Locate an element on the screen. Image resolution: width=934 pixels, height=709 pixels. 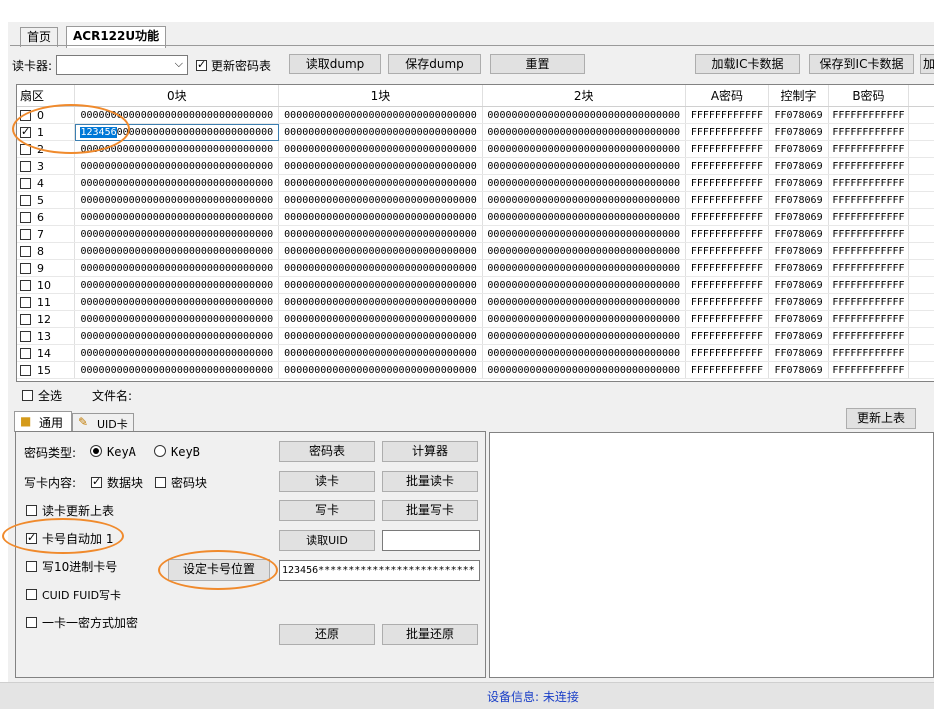
select-all-checkbox is located at coordinates (27, 395).